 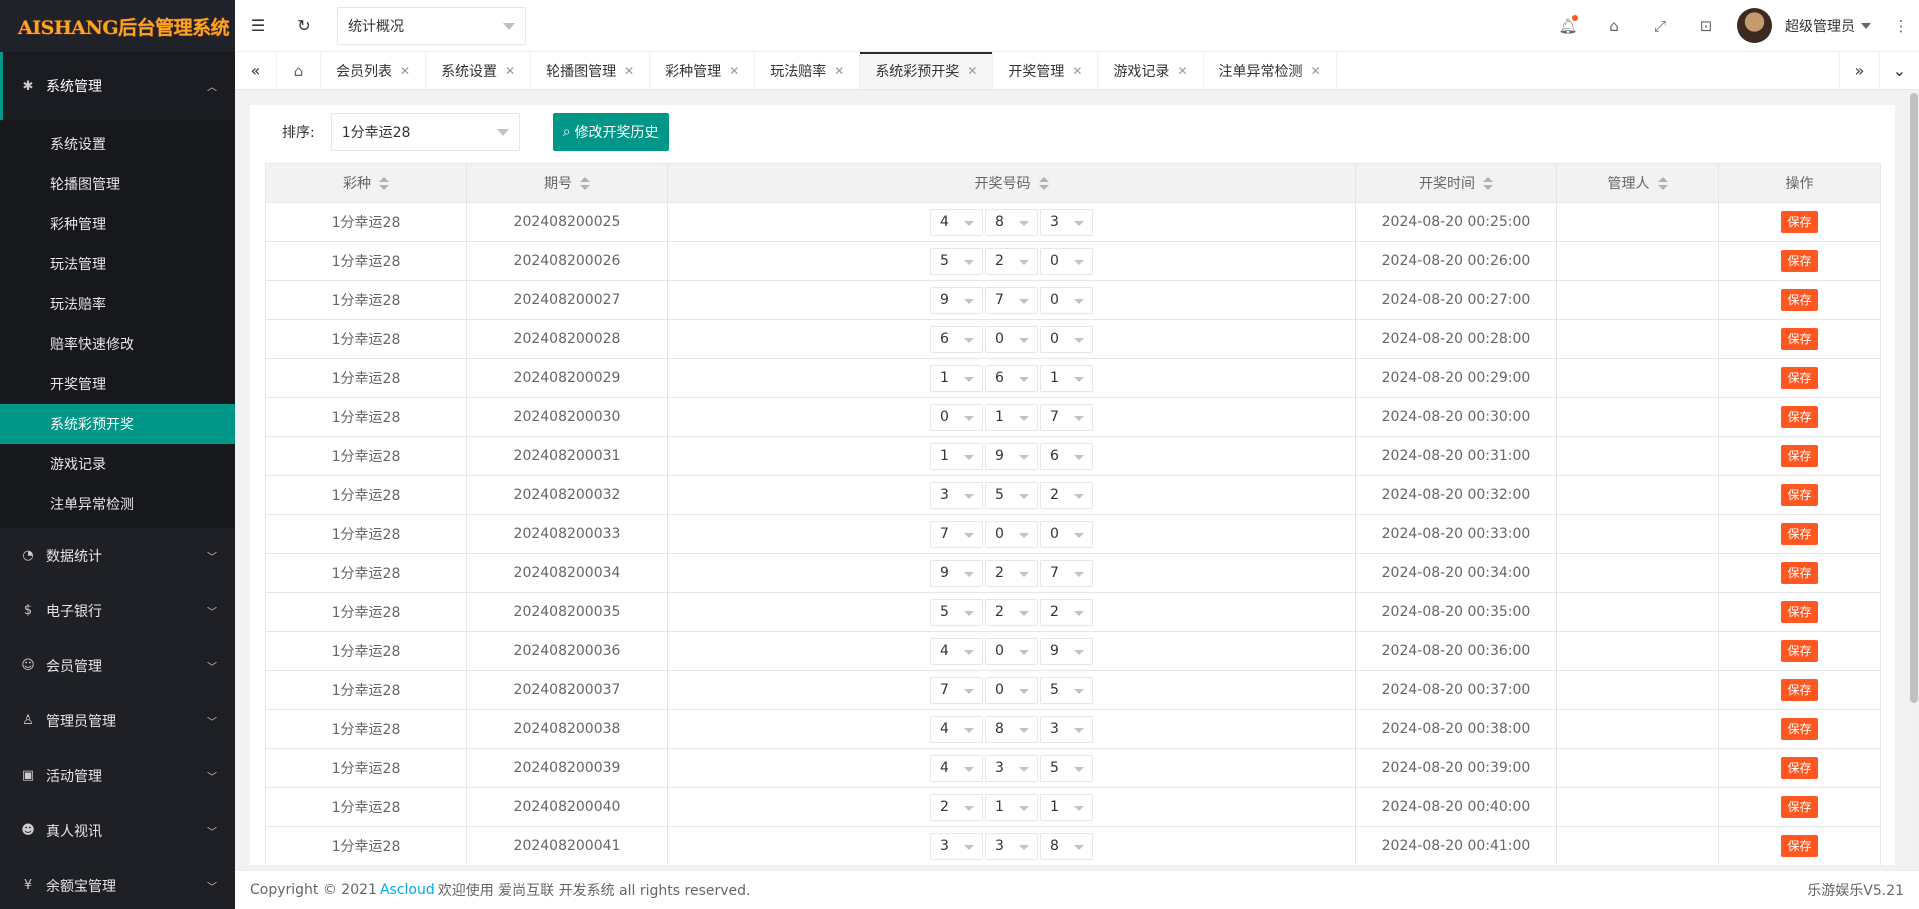 What do you see at coordinates (304, 26) in the screenshot?
I see `refresh-icon: ↻` at bounding box center [304, 26].